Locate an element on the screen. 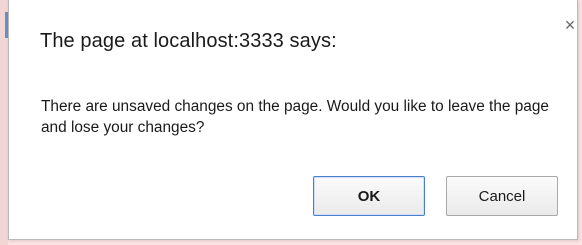 The height and width of the screenshot is (245, 582). underlying-page-edge is located at coordinates (4, 122).